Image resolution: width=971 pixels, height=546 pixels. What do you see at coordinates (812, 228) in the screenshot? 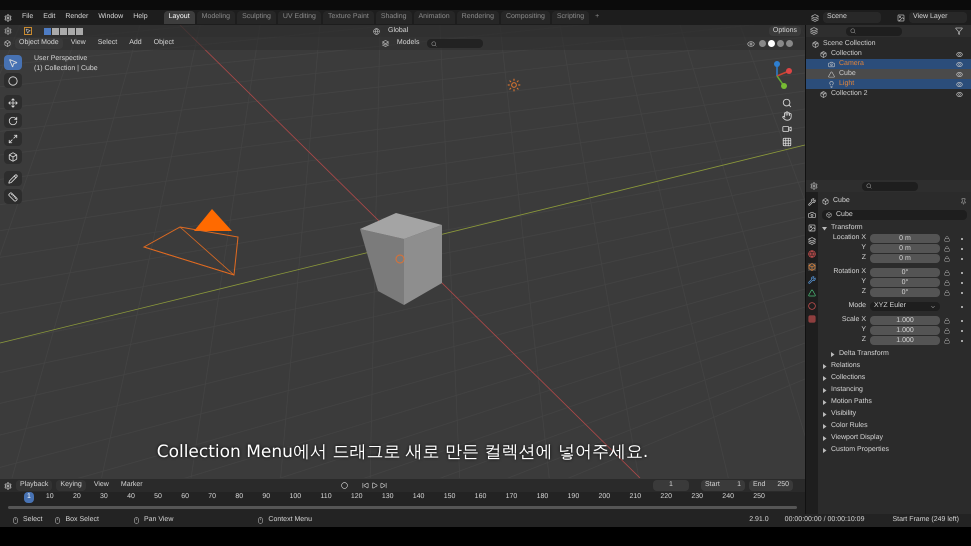
I see `image-icon` at bounding box center [812, 228].